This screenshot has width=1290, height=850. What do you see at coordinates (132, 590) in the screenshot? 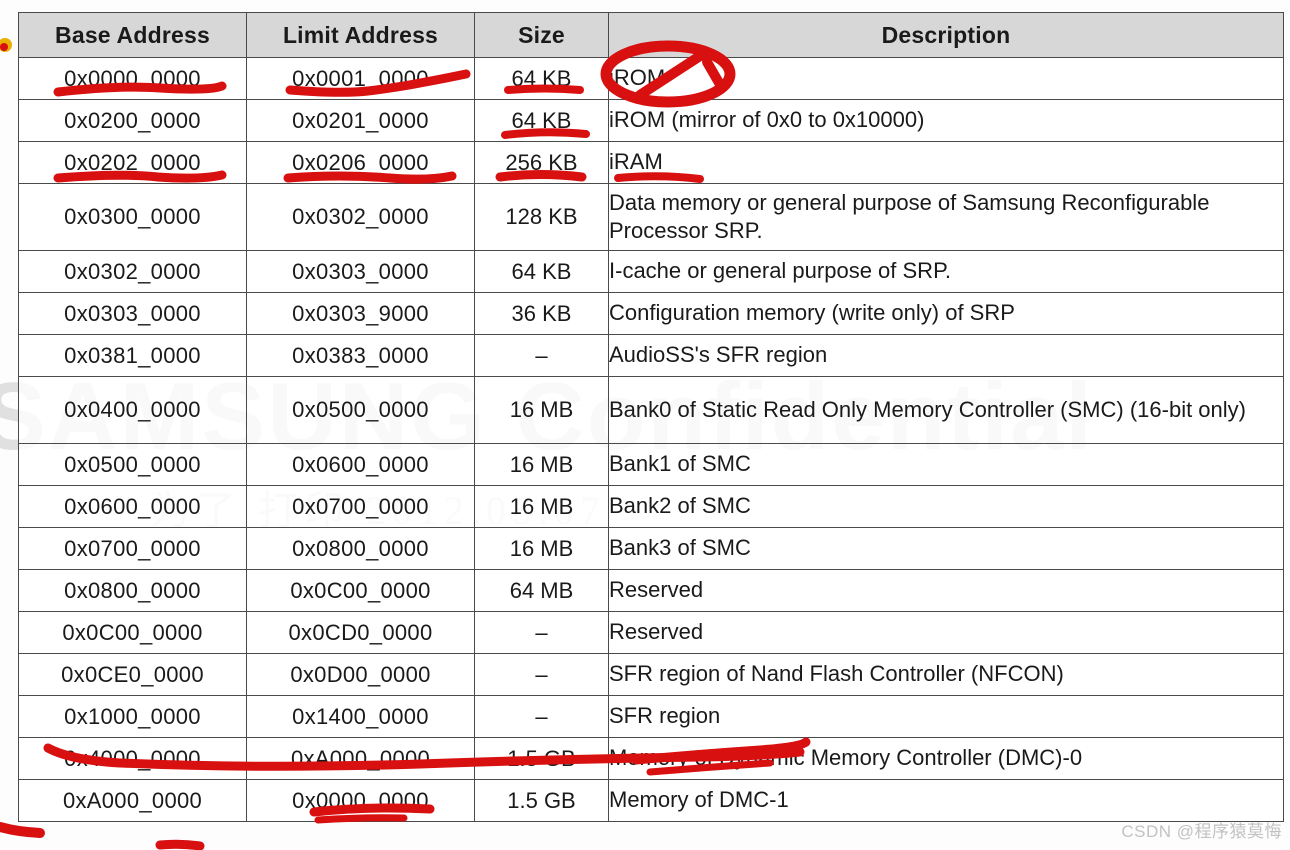
I see `cell-base-address: 0x0800_0000` at bounding box center [132, 590].